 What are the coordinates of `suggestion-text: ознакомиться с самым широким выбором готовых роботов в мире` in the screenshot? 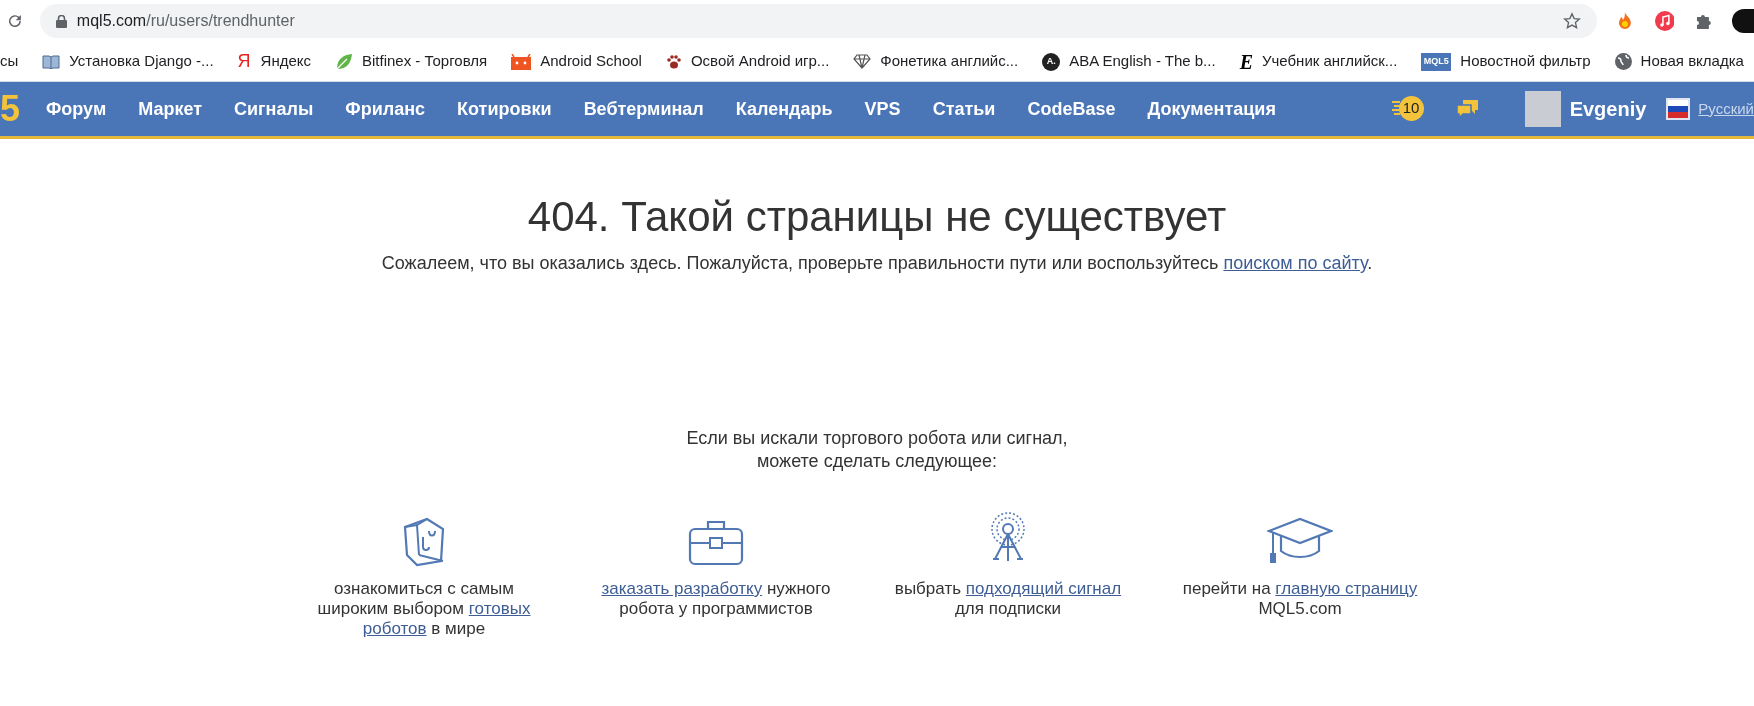 It's located at (424, 609).